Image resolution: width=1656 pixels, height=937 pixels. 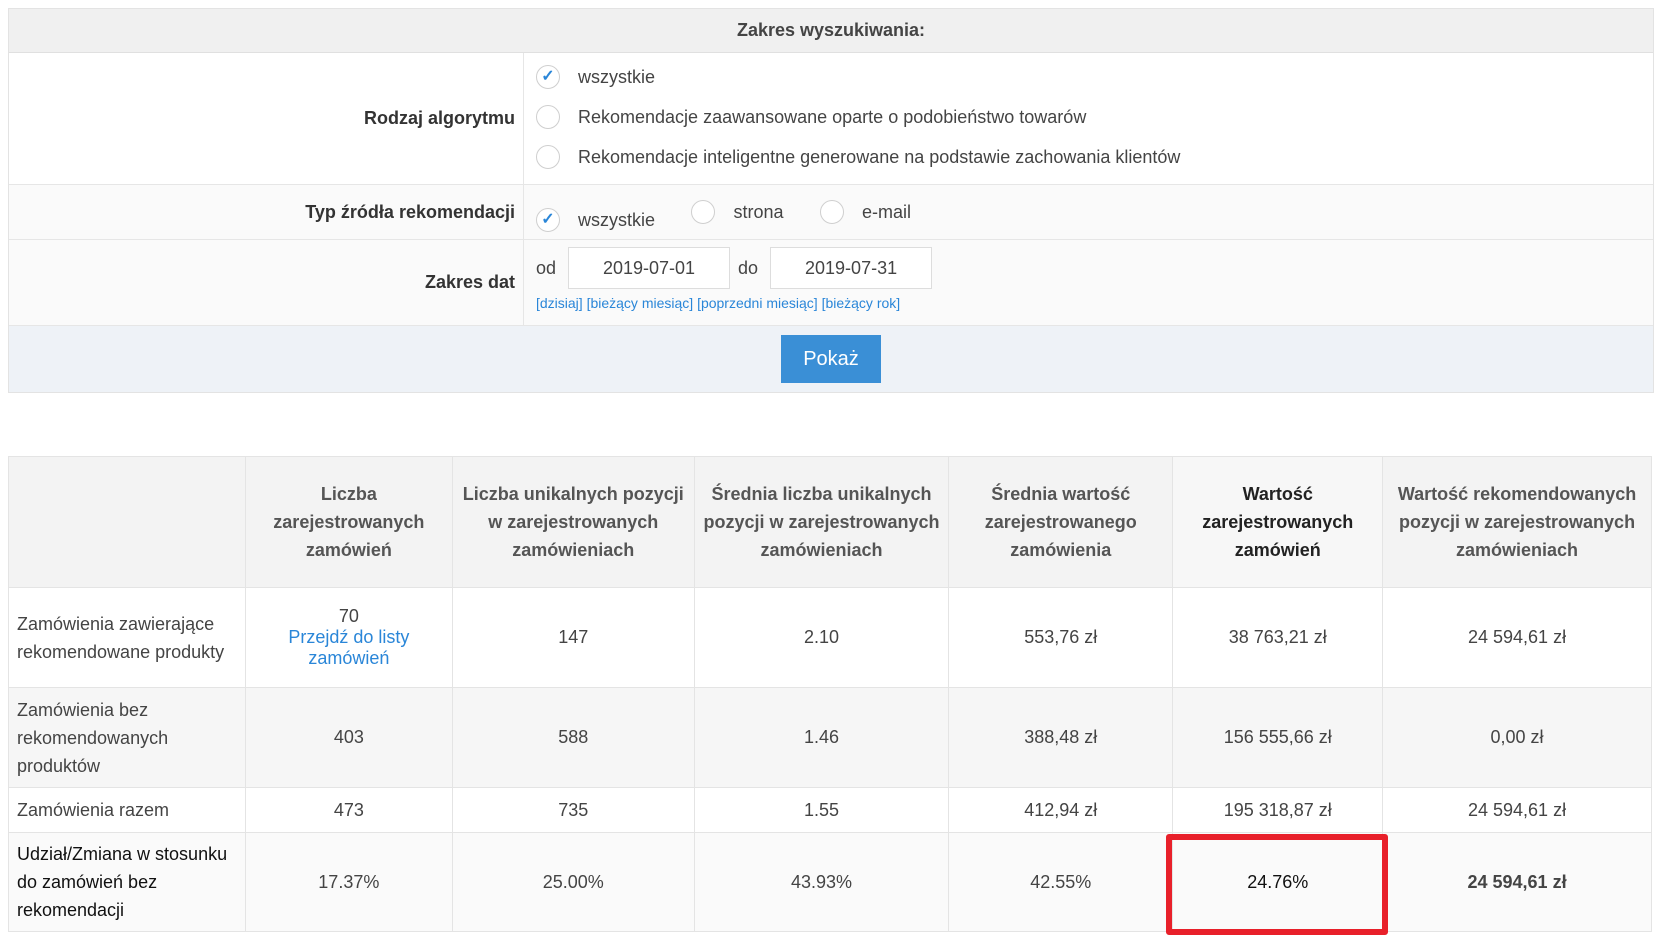 I want to click on show-button: Pokaż, so click(x=831, y=359).